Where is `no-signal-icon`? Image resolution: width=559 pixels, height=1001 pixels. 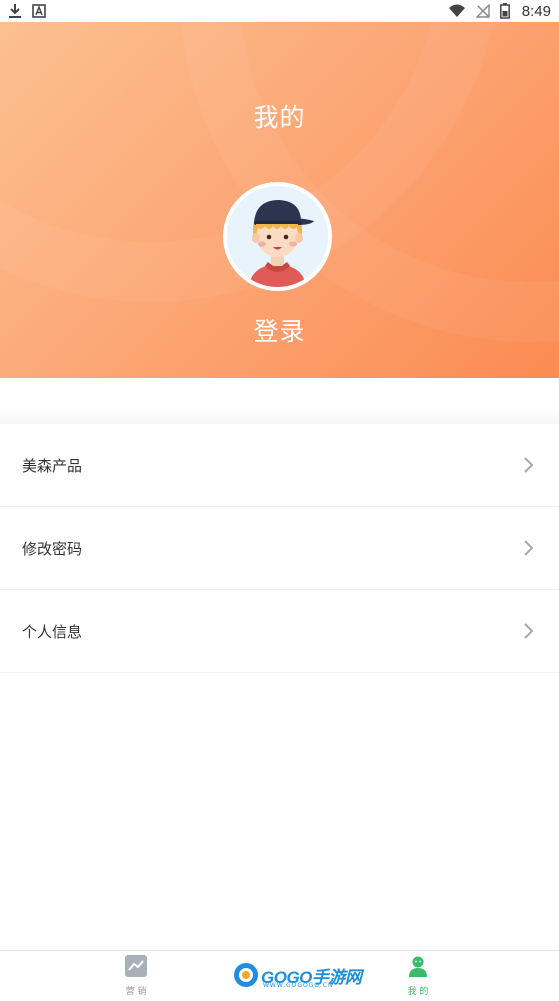 no-signal-icon is located at coordinates (482, 11).